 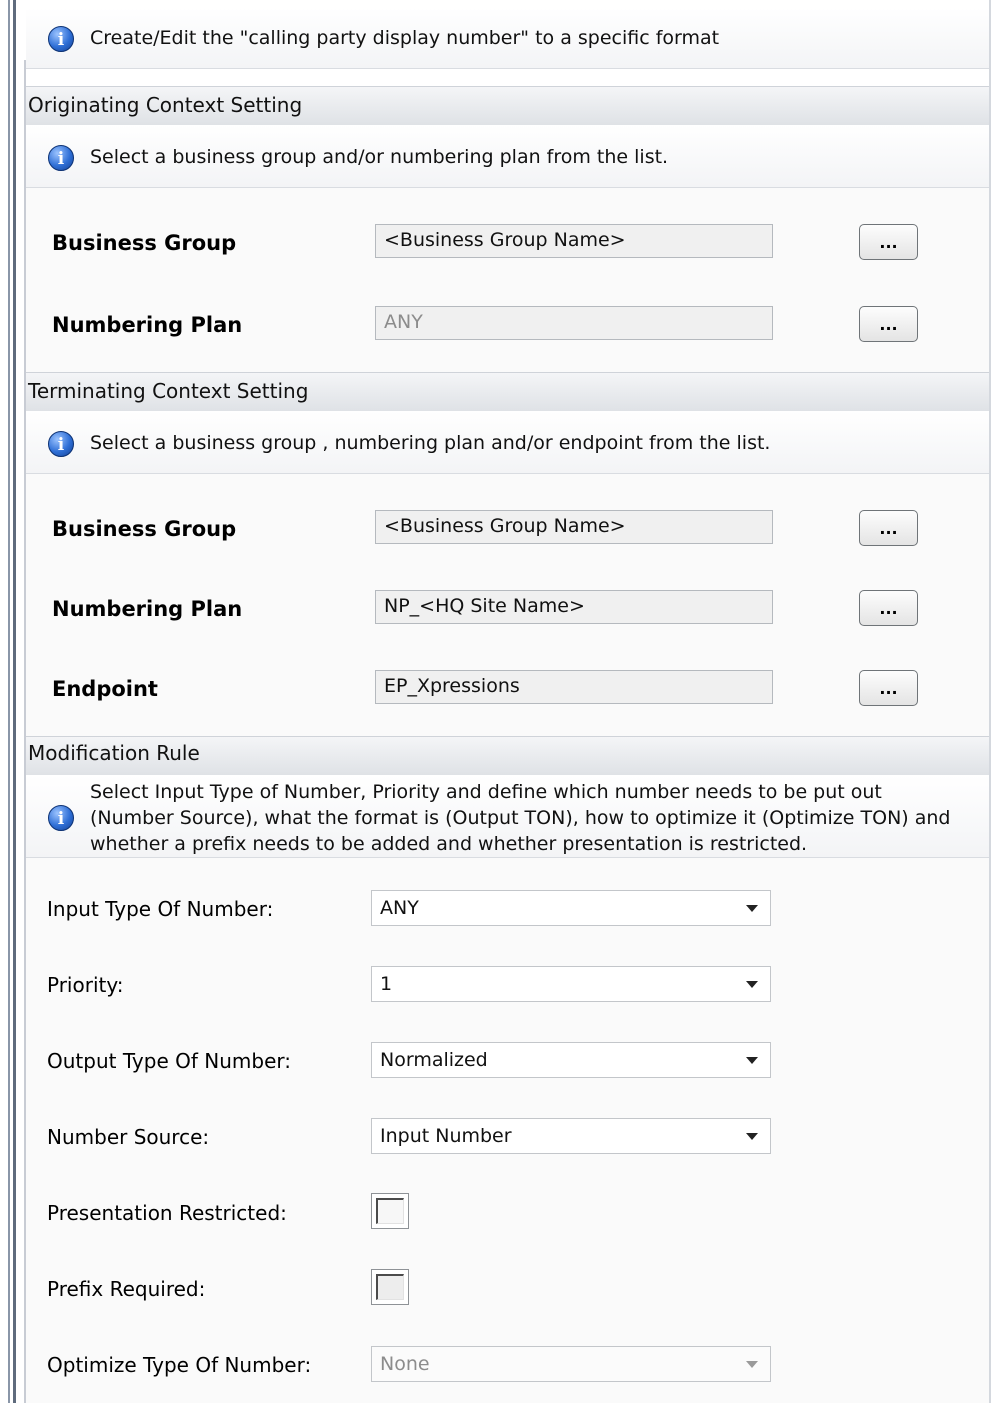 I want to click on optimize-ton-select: None, so click(x=571, y=1364).